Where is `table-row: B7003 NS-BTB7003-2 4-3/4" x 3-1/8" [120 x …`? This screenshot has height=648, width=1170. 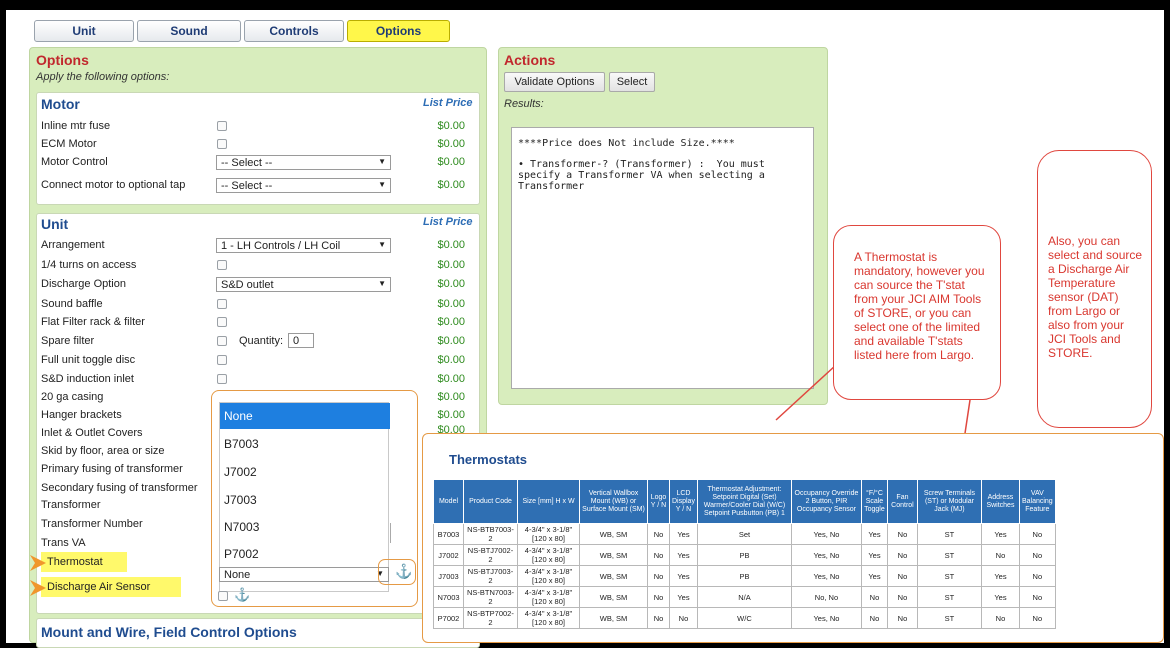 table-row: B7003 NS-BTB7003-2 4-3/4" x 3-1/8" [120 x … is located at coordinates (744, 534).